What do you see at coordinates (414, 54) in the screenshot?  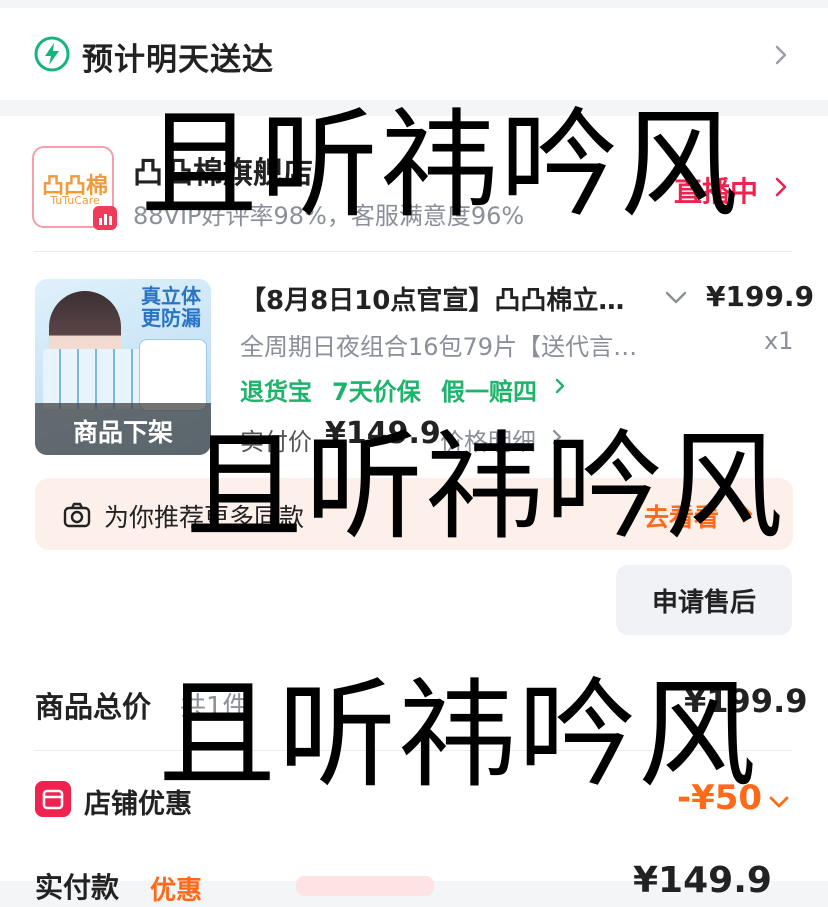 I see `delivery-card: 预计明天送达` at bounding box center [414, 54].